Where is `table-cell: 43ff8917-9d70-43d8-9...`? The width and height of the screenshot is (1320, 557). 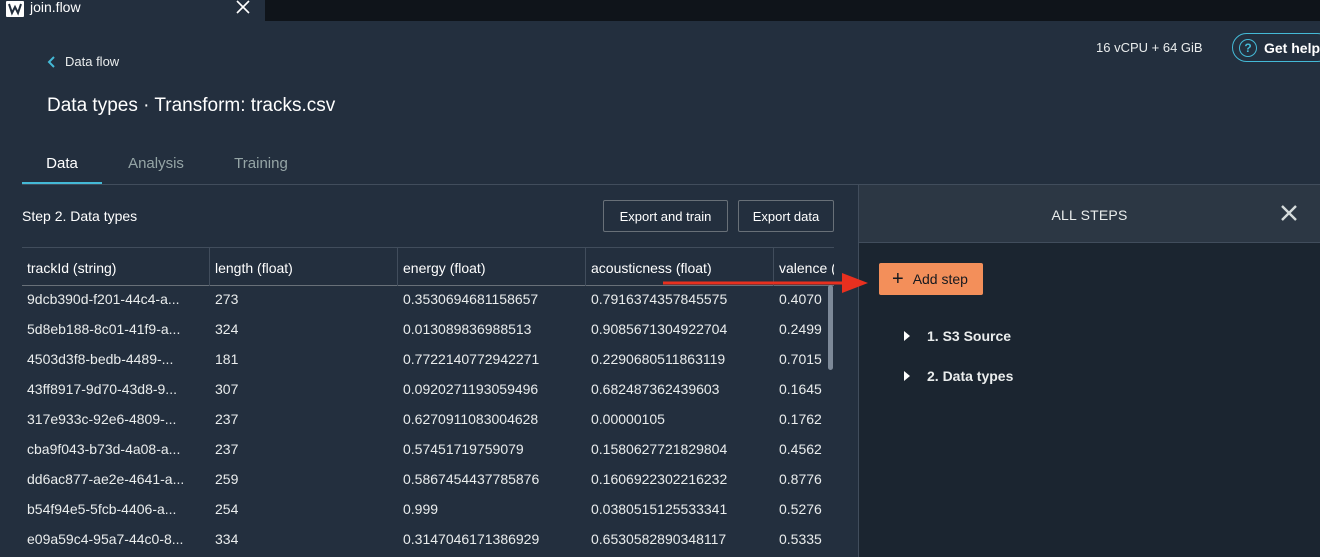 table-cell: 43ff8917-9d70-43d8-9... is located at coordinates (102, 389).